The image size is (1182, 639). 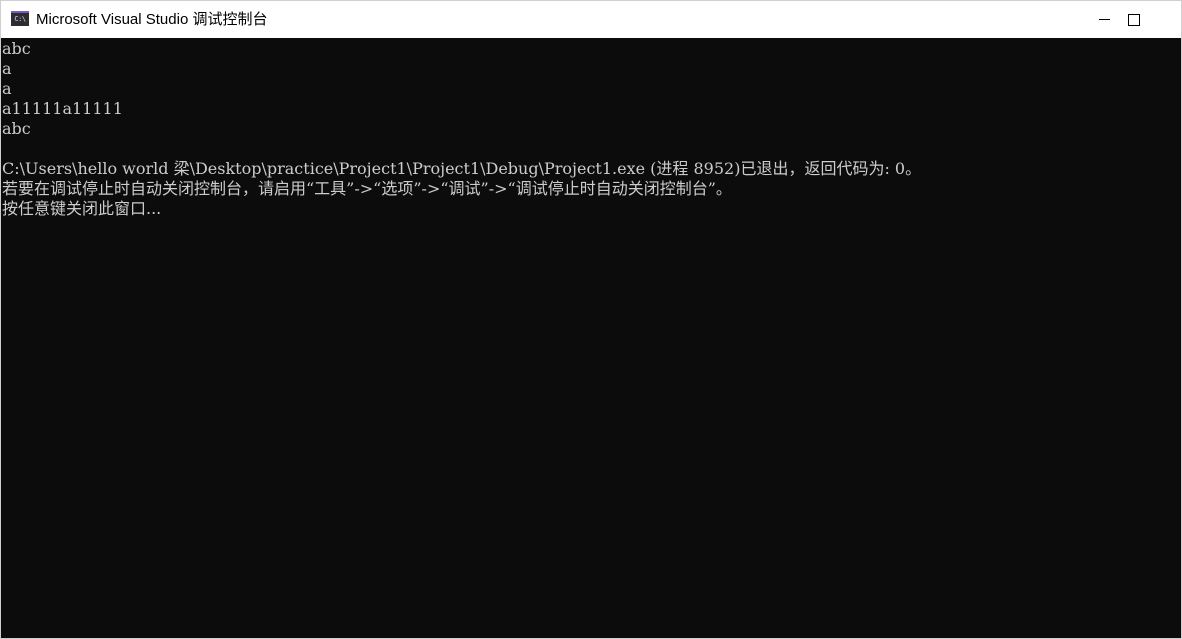 I want to click on maximize-button, so click(x=1134, y=19).